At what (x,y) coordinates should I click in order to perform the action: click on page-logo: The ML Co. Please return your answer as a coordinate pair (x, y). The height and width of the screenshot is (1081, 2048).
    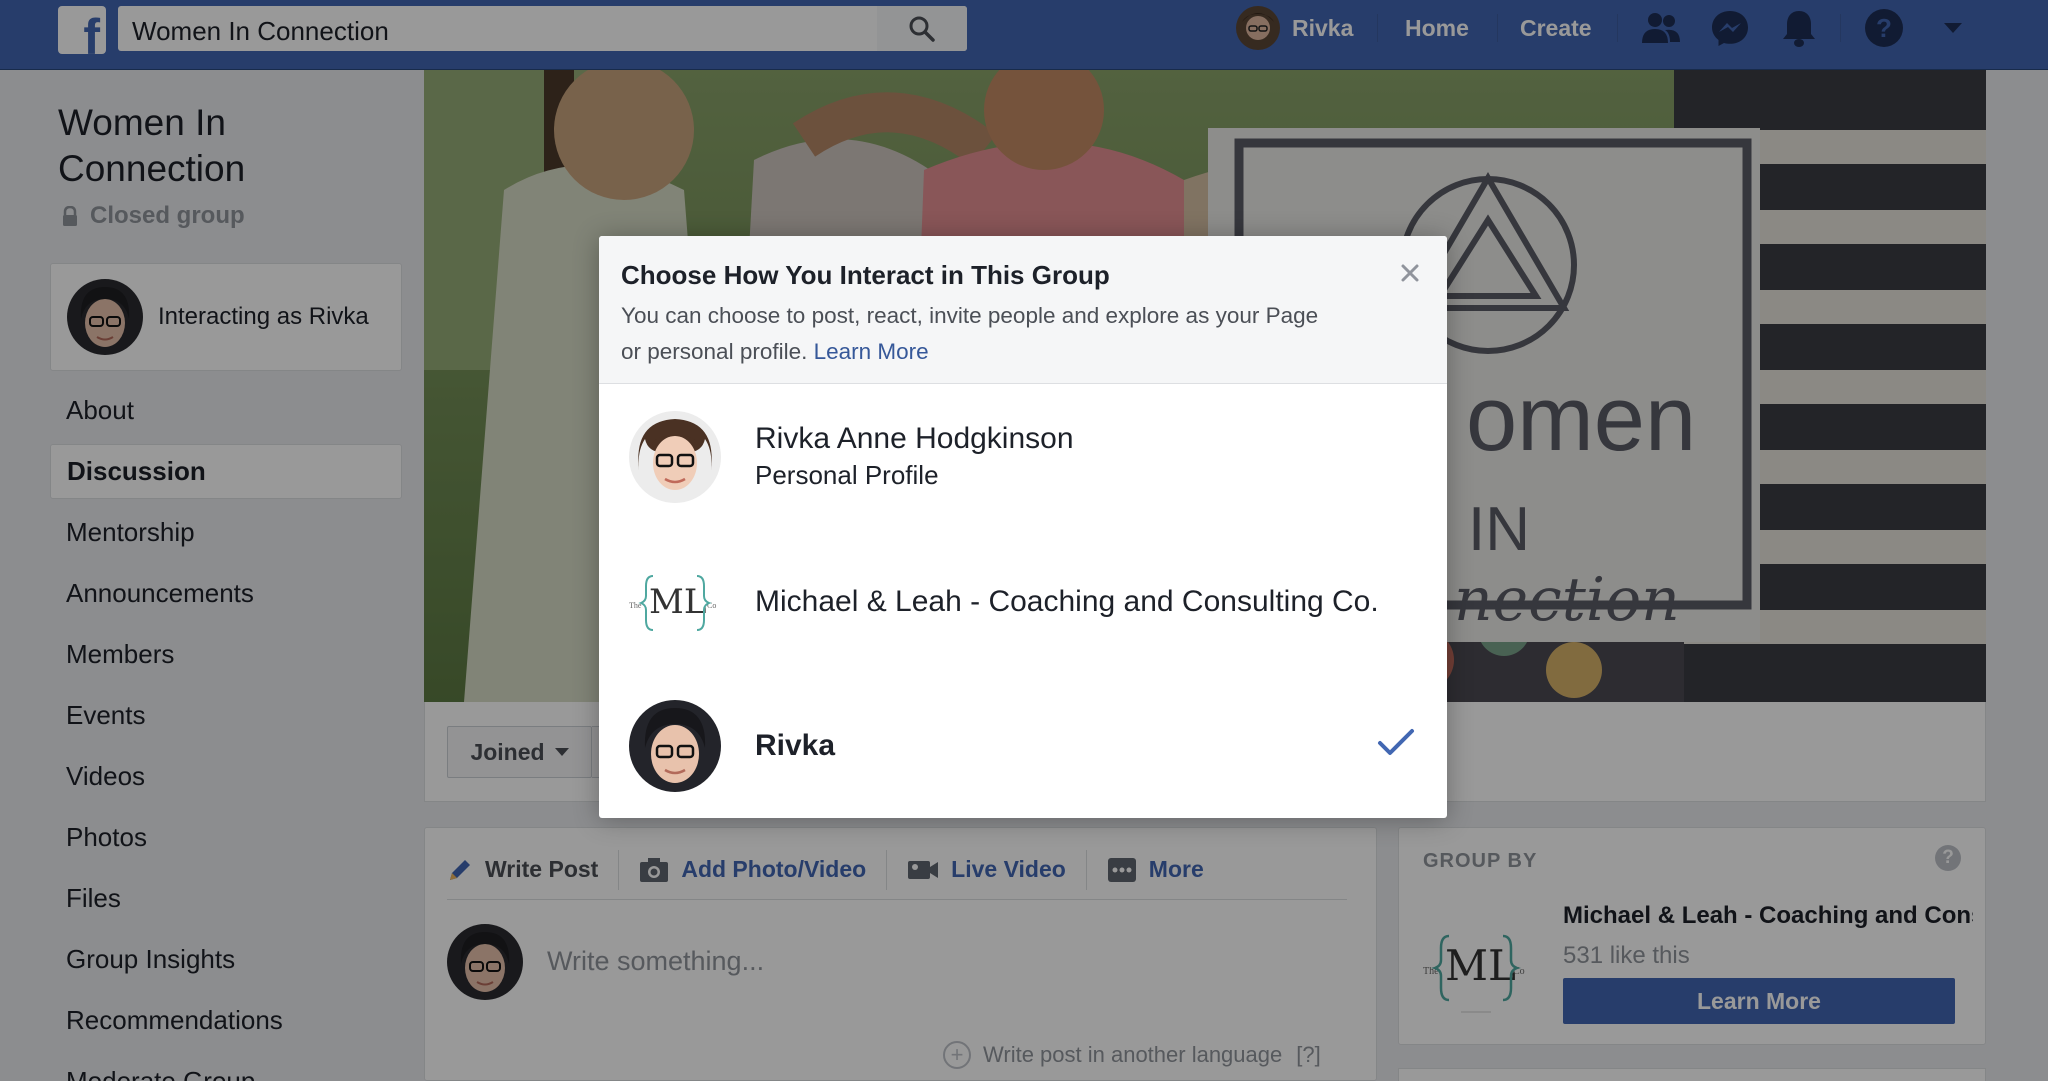
    Looking at the image, I should click on (675, 601).